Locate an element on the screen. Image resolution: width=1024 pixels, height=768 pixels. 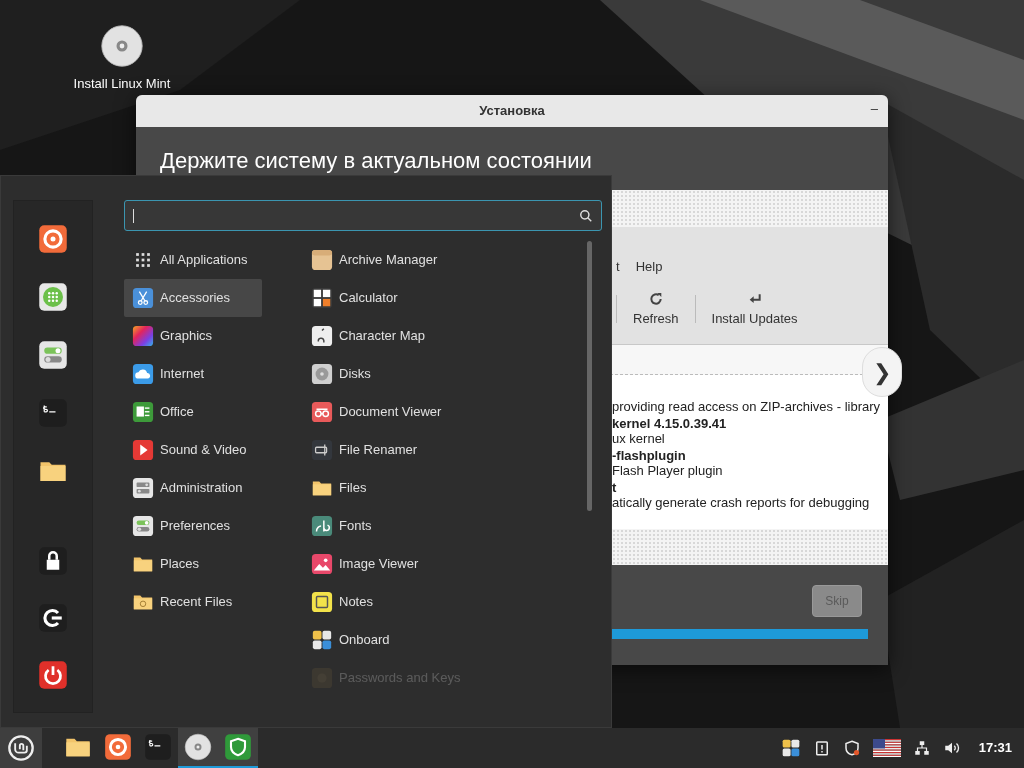
category-item: Accessories is located at coordinates (193, 298).